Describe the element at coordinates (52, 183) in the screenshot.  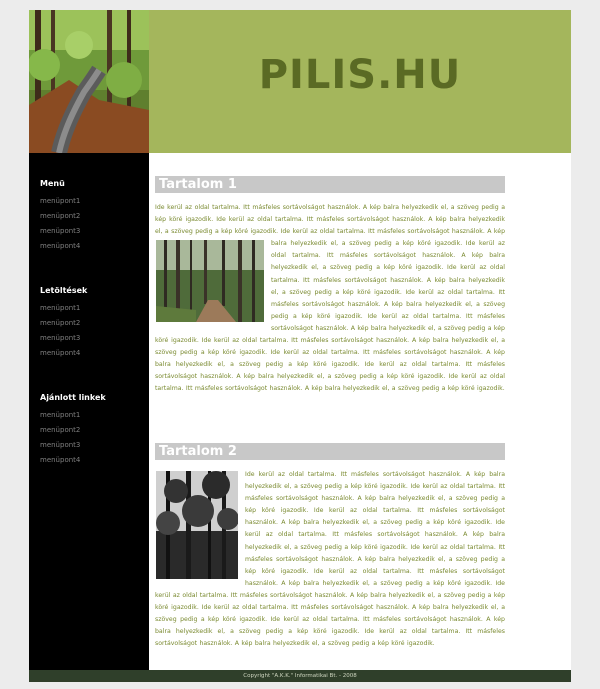
I see `nav-group-title: Menü` at that location.